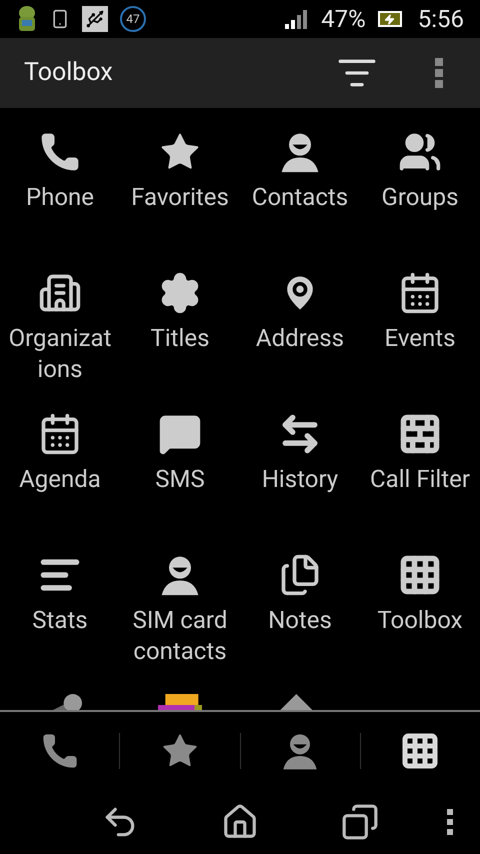  I want to click on battery-percent: 47%, so click(343, 19).